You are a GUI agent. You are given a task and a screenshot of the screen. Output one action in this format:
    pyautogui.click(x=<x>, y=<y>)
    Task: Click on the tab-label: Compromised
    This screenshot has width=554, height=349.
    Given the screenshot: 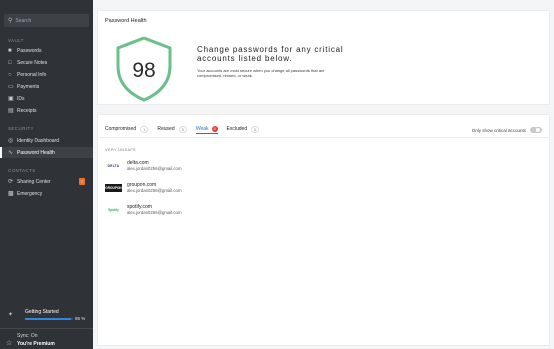 What is the action you would take?
    pyautogui.click(x=121, y=129)
    